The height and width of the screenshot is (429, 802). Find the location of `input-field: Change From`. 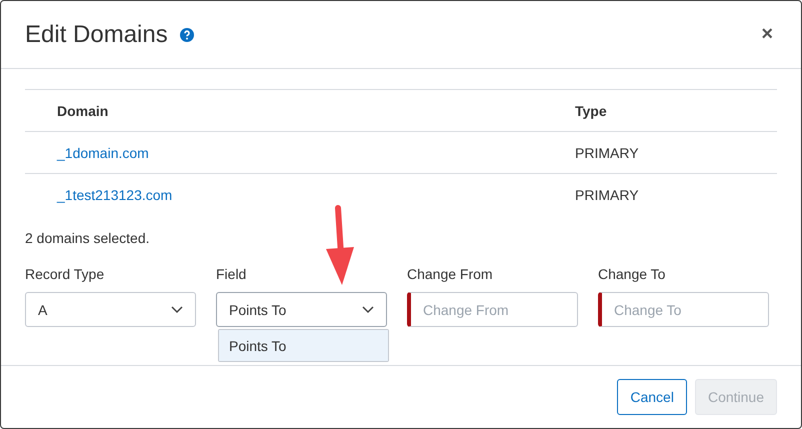

input-field: Change From is located at coordinates (492, 309).